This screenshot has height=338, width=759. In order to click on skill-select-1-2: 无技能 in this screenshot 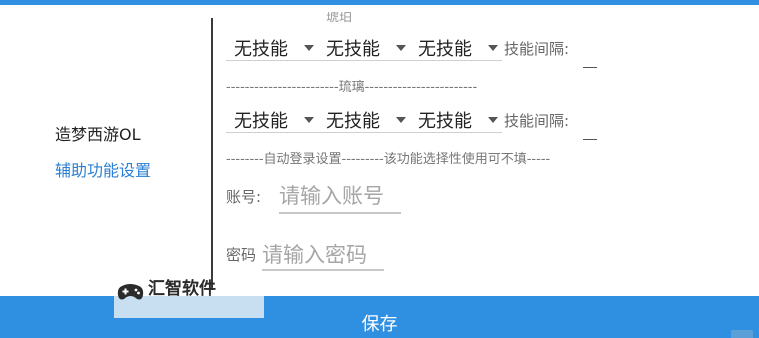, I will do `click(364, 48)`.